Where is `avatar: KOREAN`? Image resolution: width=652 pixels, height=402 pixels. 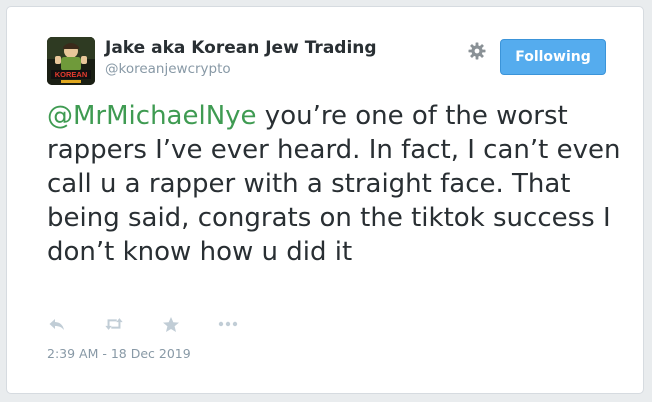 avatar: KOREAN is located at coordinates (71, 61).